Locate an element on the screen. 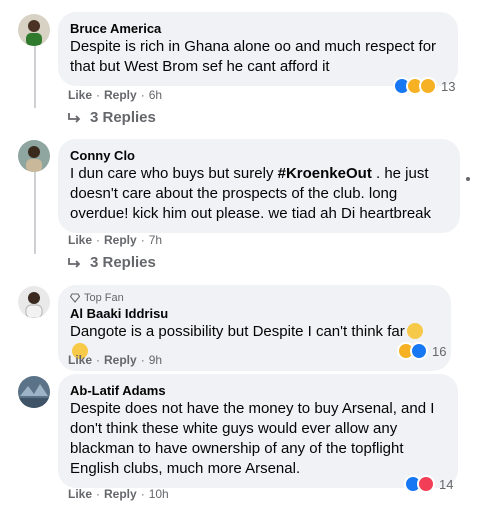 This screenshot has width=477, height=505. timestamp: 6h is located at coordinates (155, 95).